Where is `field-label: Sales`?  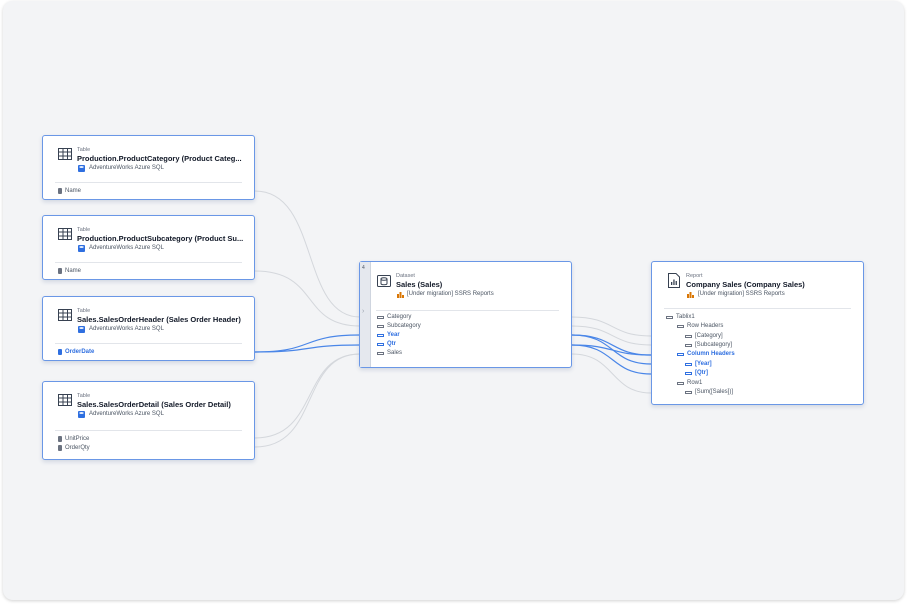
field-label: Sales is located at coordinates (395, 353).